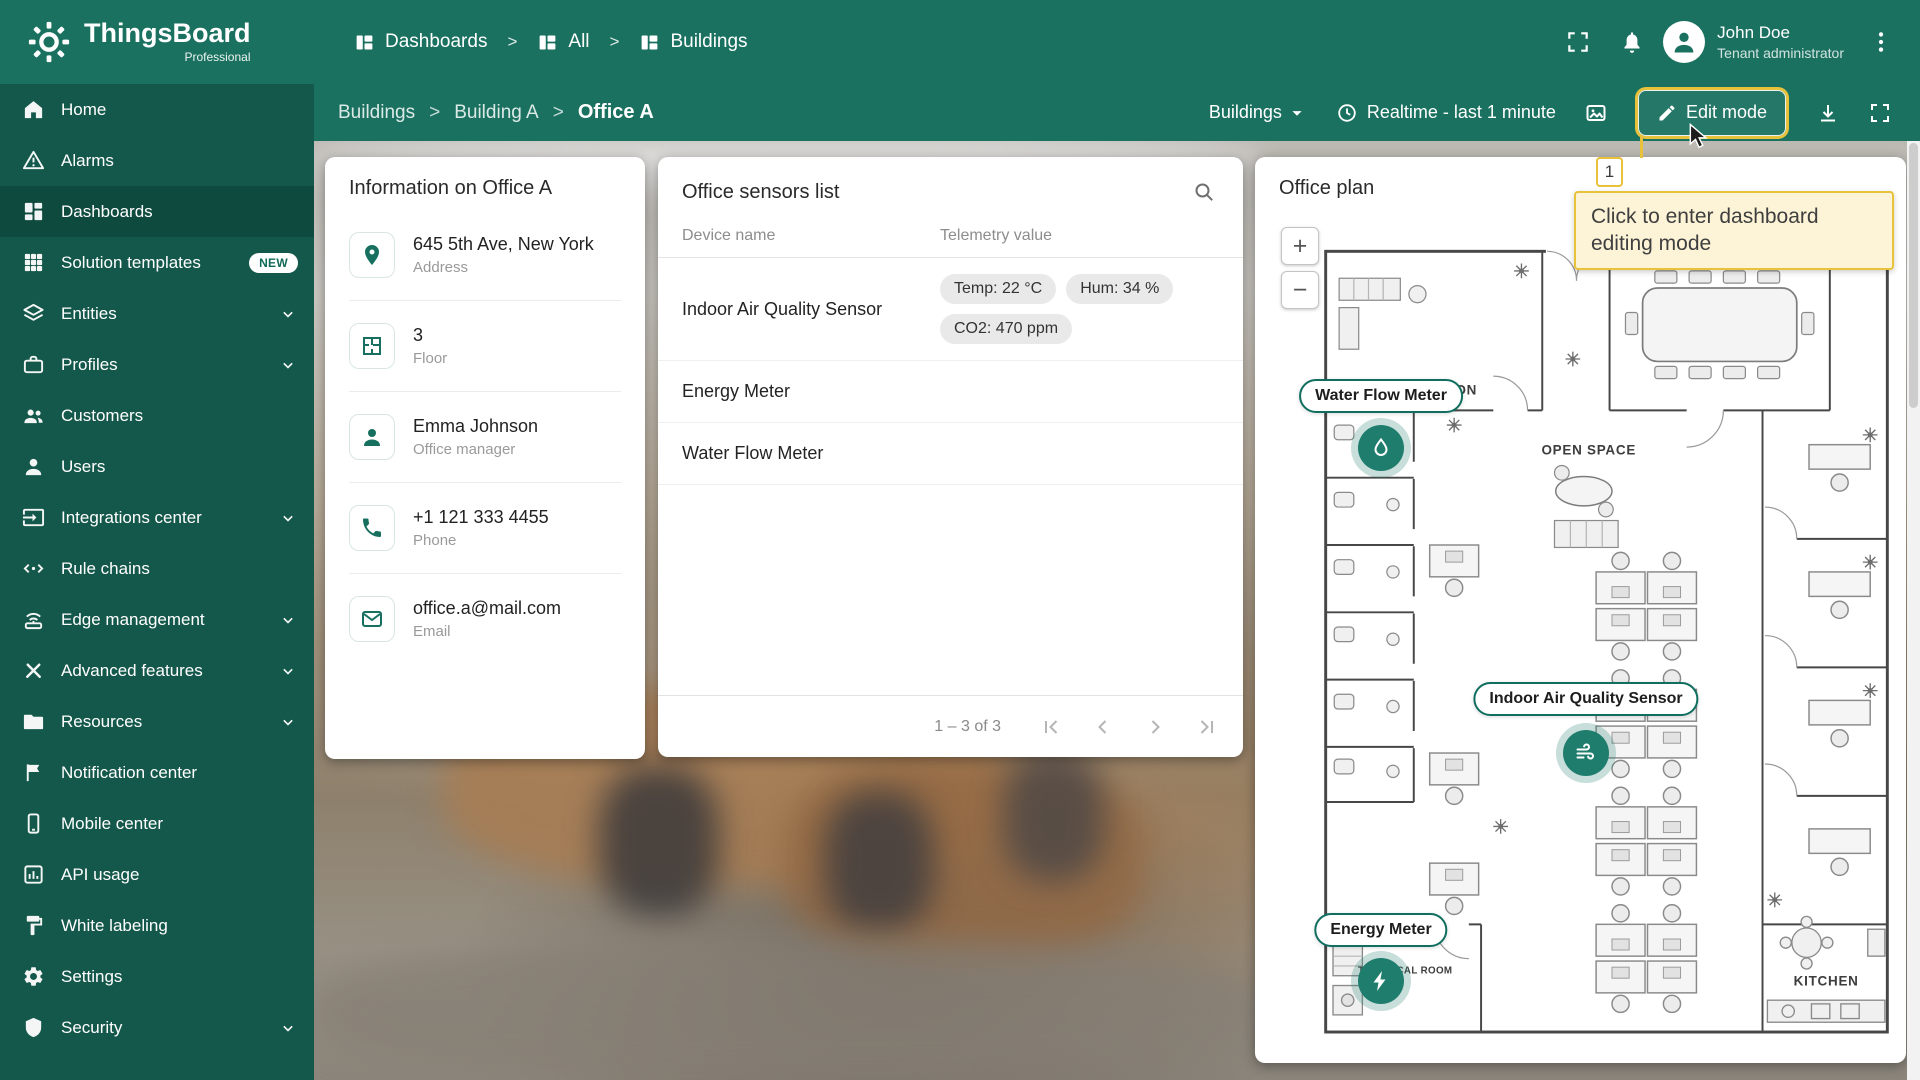  What do you see at coordinates (157, 976) in the screenshot?
I see `sidebar-item-settings: Settings` at bounding box center [157, 976].